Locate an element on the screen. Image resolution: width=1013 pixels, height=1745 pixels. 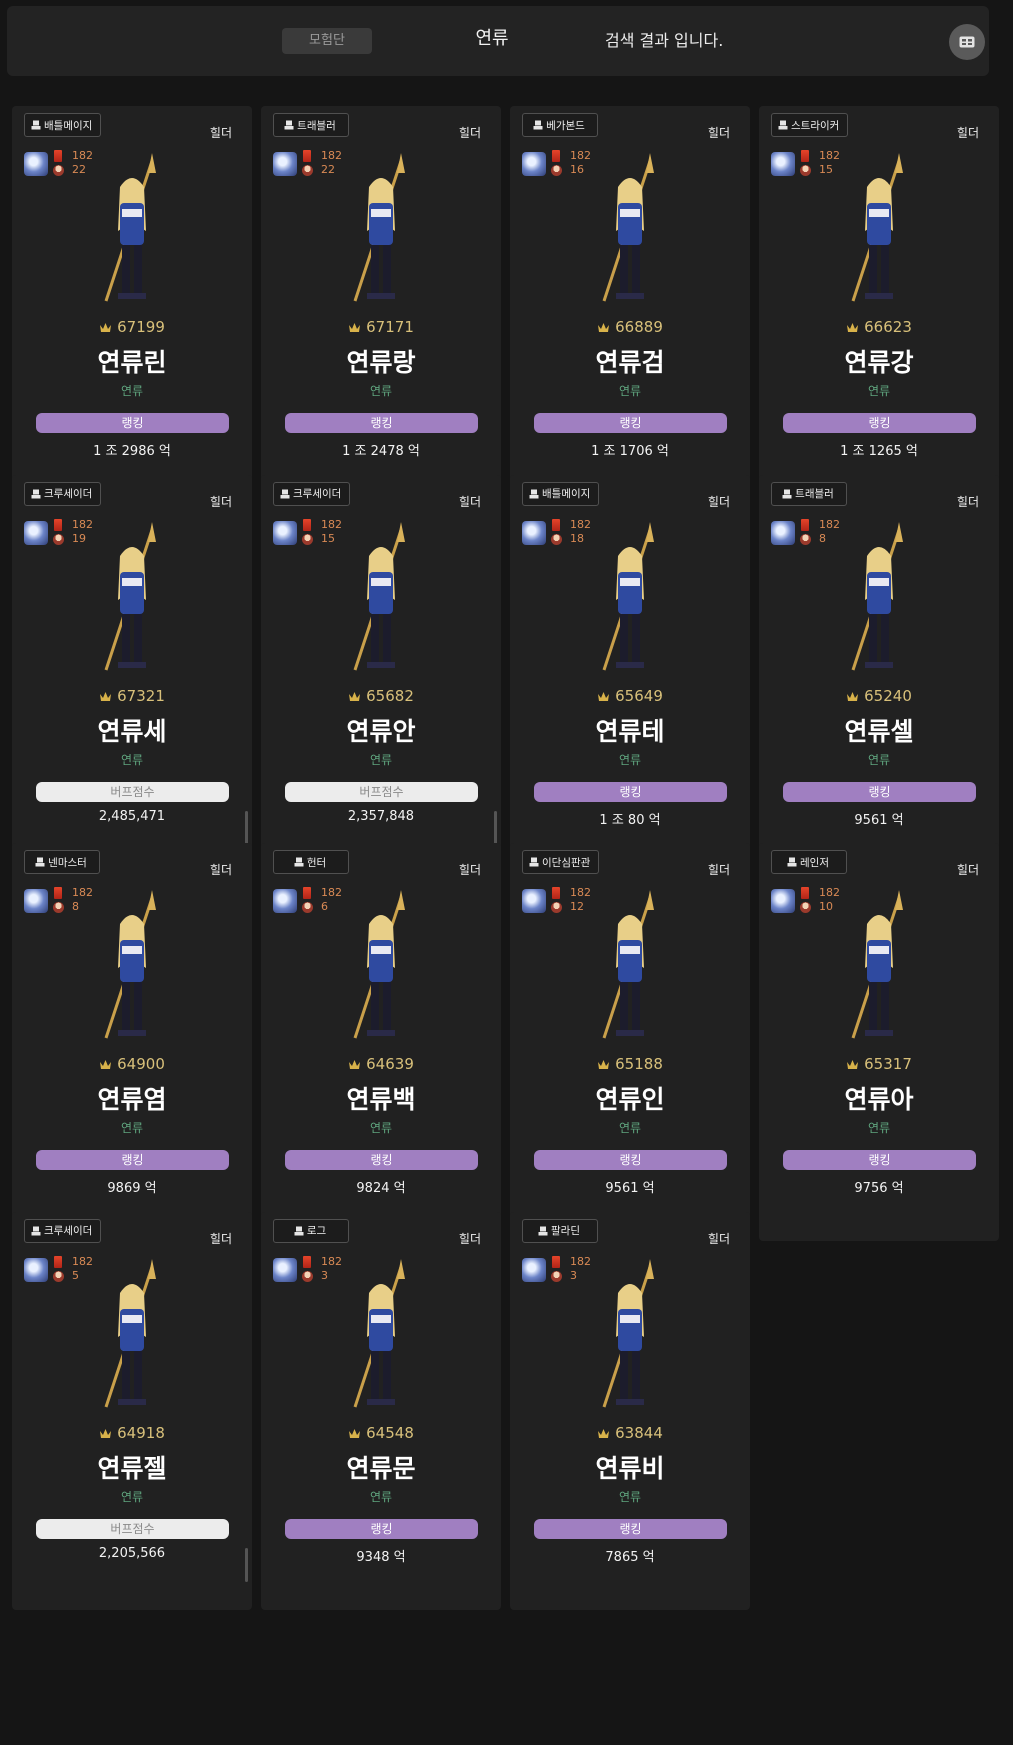
fame-score: 67199 is located at coordinates (132, 327).